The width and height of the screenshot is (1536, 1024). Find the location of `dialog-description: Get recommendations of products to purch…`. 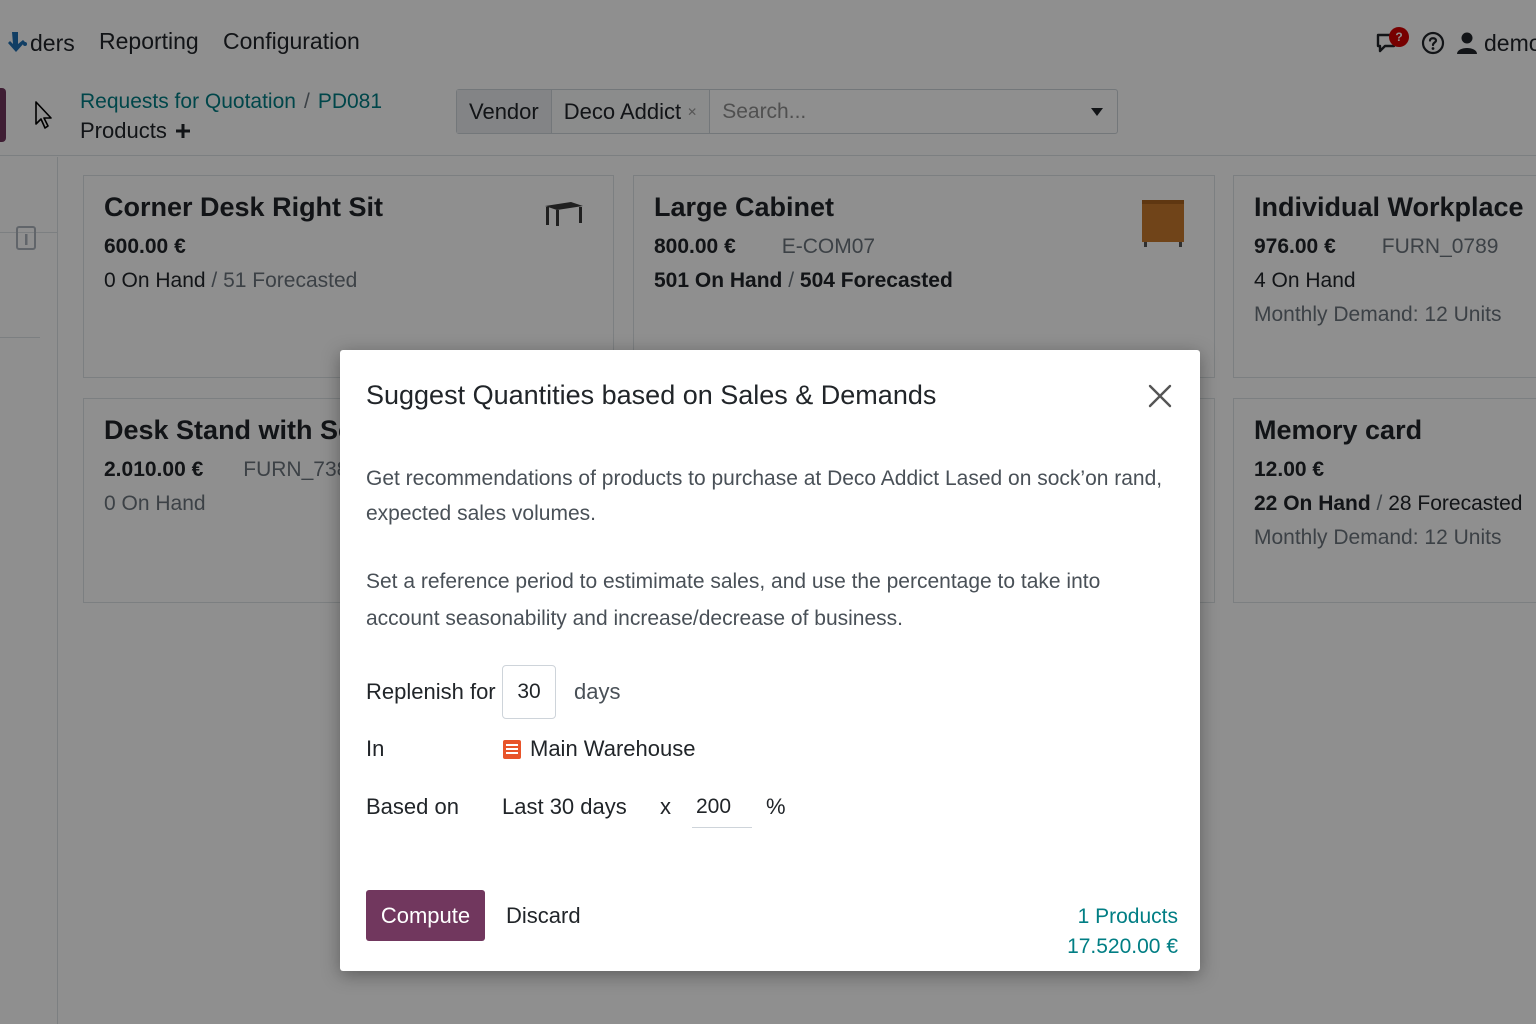

dialog-description: Get recommendations of products to purch… is located at coordinates (764, 496).